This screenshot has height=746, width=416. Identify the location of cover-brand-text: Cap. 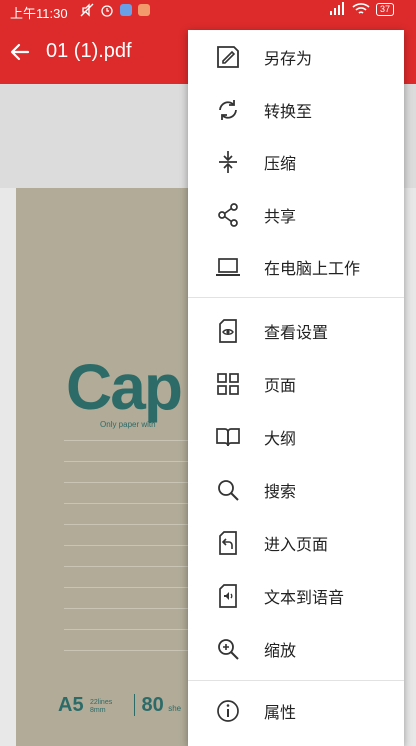
(124, 387).